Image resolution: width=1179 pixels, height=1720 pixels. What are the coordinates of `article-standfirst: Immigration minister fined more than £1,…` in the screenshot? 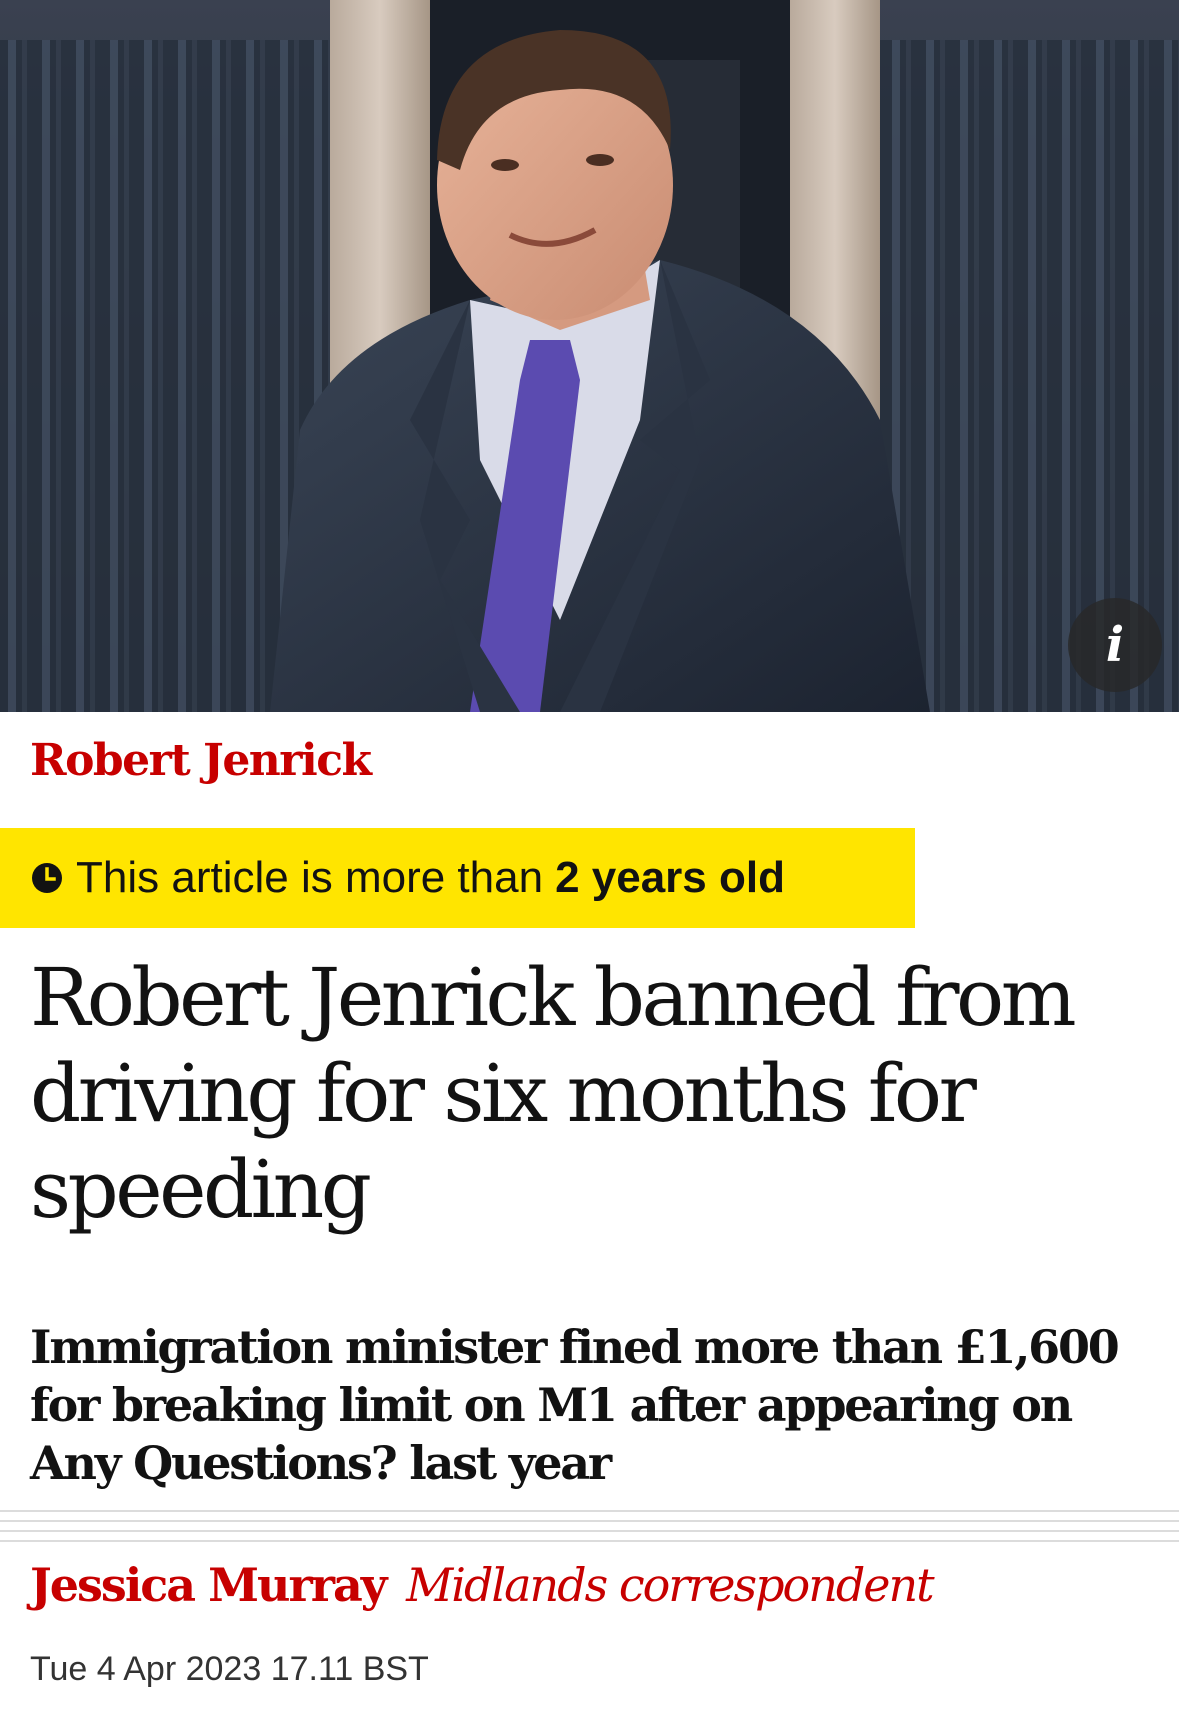 It's located at (575, 1405).